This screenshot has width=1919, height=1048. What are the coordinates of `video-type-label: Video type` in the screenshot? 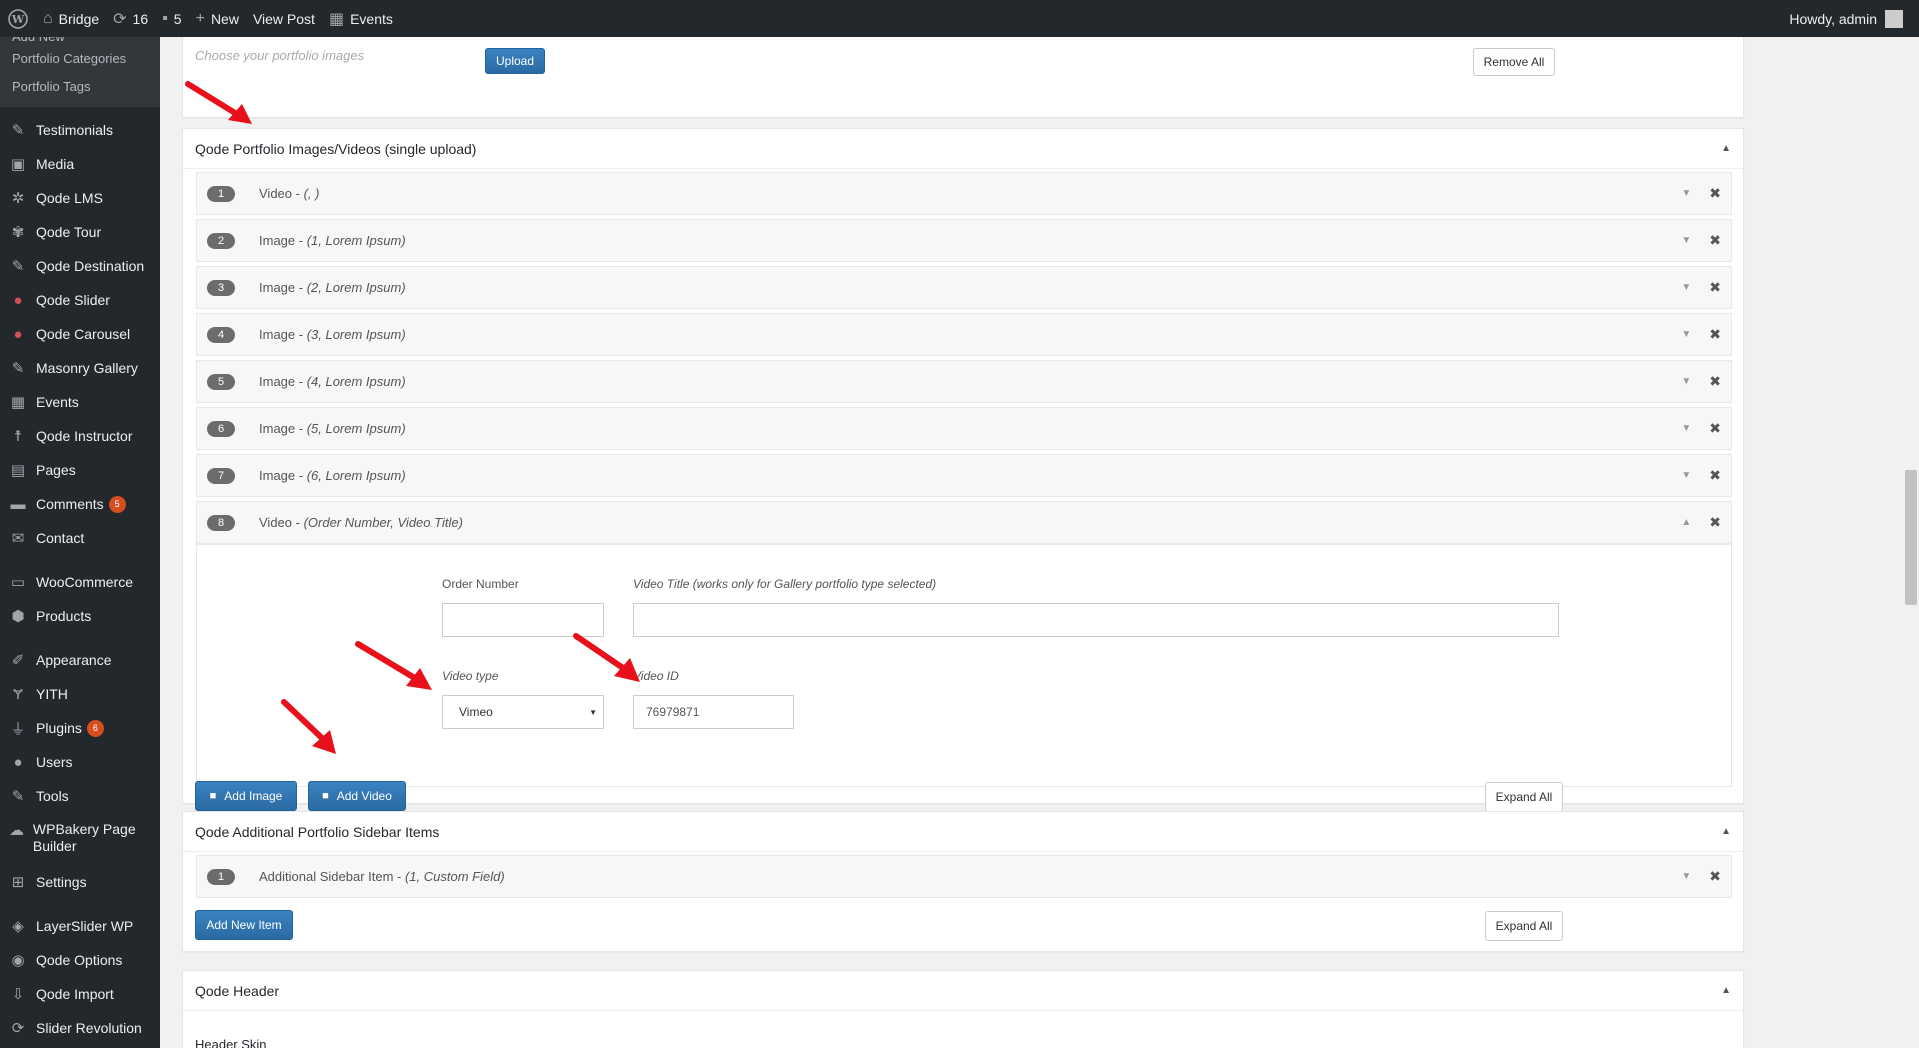 It's located at (470, 676).